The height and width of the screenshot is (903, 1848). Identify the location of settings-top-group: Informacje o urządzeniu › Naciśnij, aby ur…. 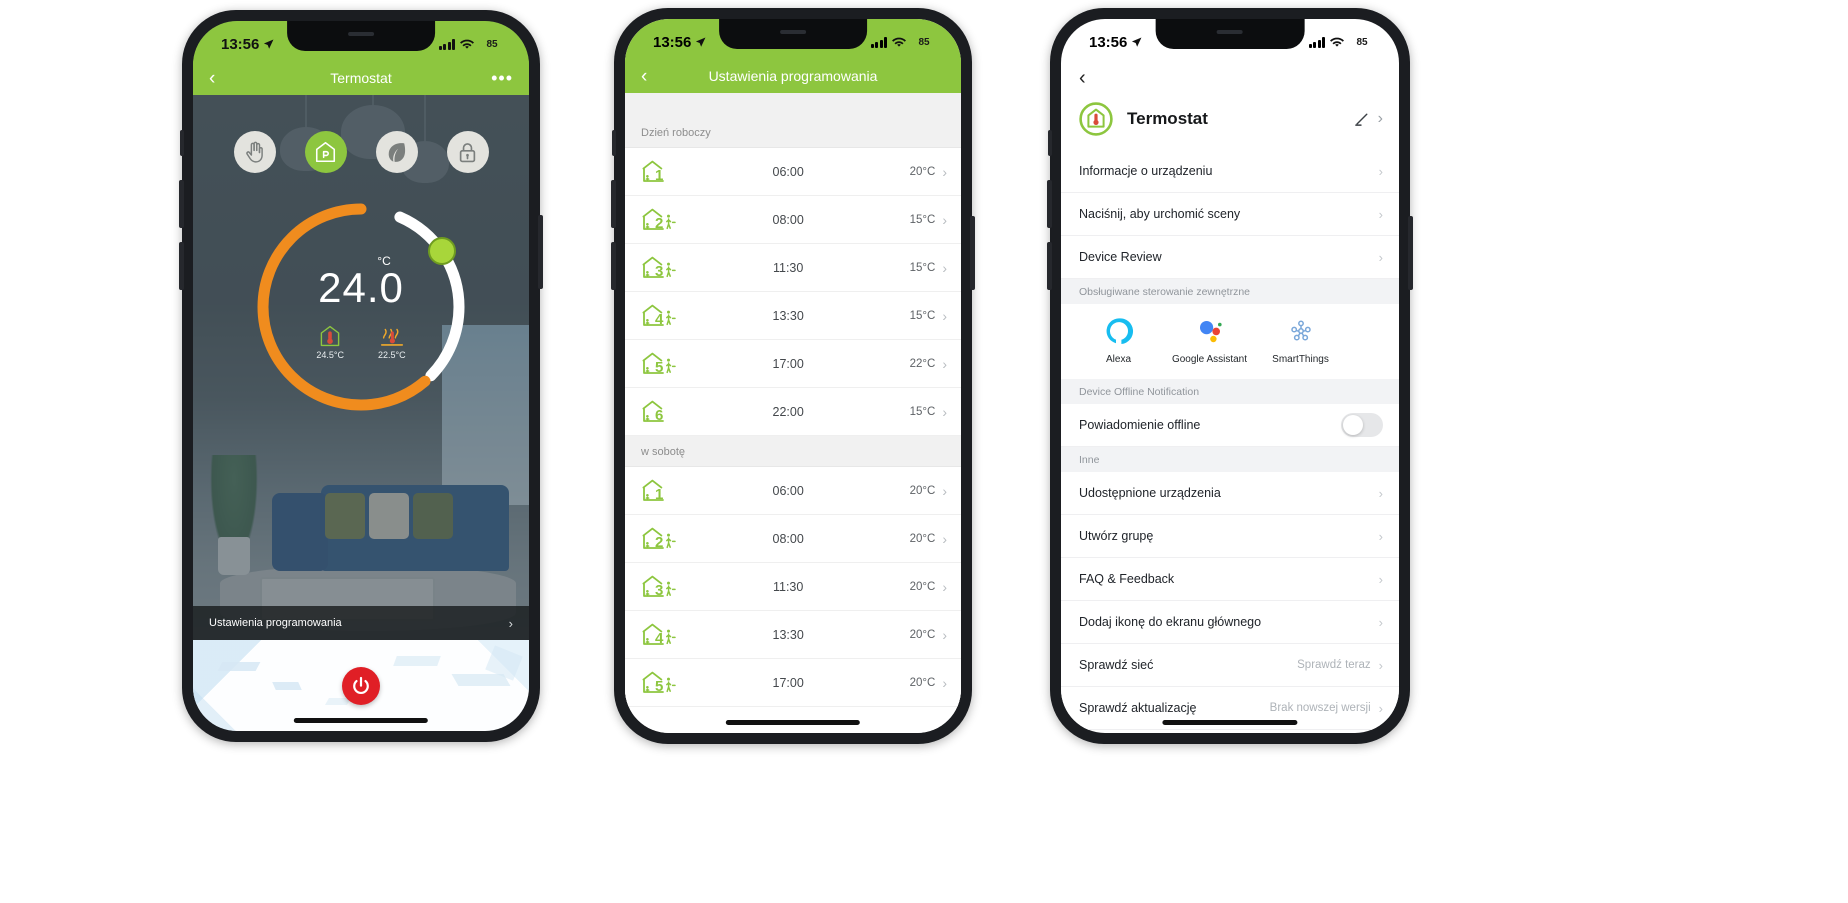
(1230, 214).